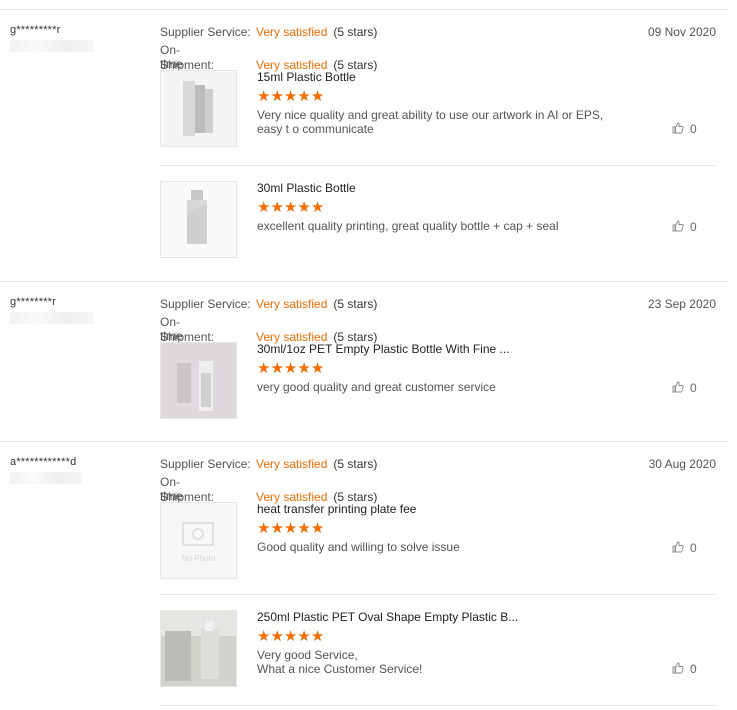  Describe the element at coordinates (52, 38) in the screenshot. I see `reviewer-info: g*********r` at that location.